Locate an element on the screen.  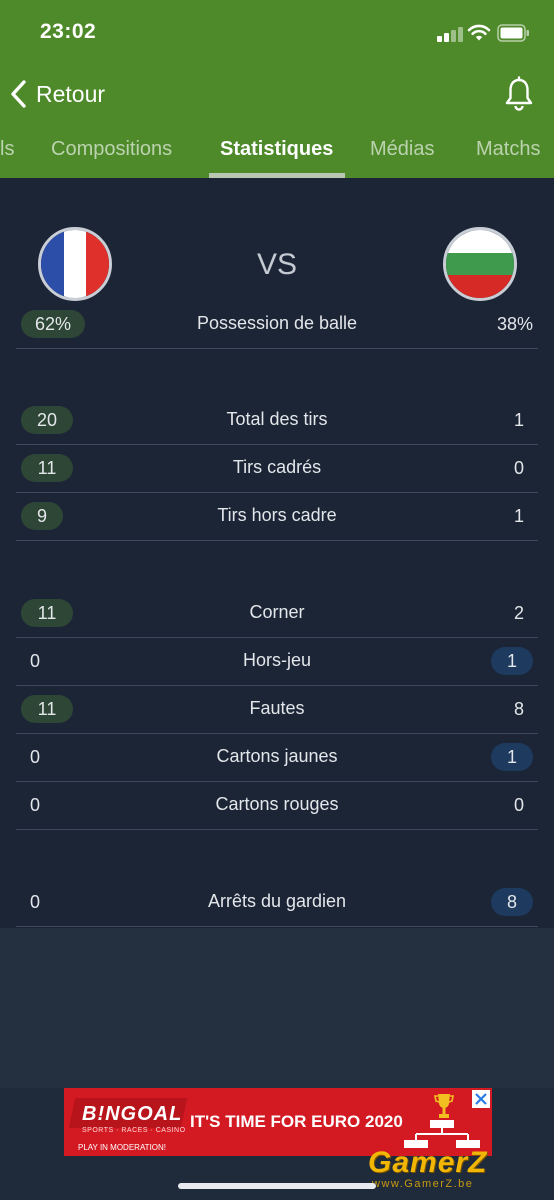
vs-label: VS is located at coordinates (277, 264).